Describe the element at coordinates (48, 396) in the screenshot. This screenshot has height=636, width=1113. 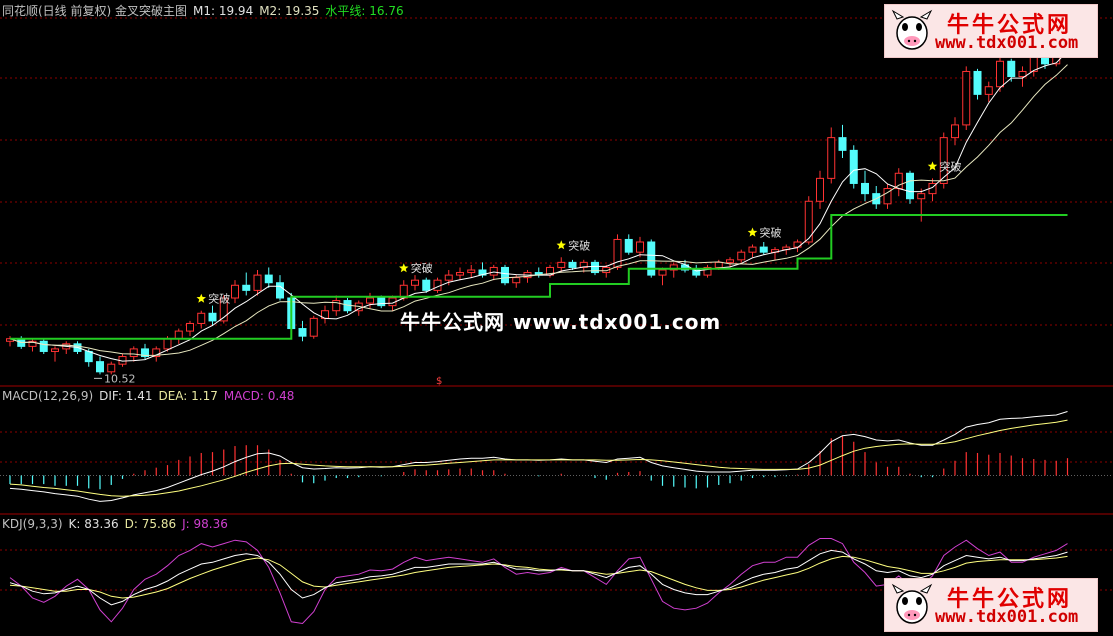
I see `macd-name: MACD(12,26,9)` at that location.